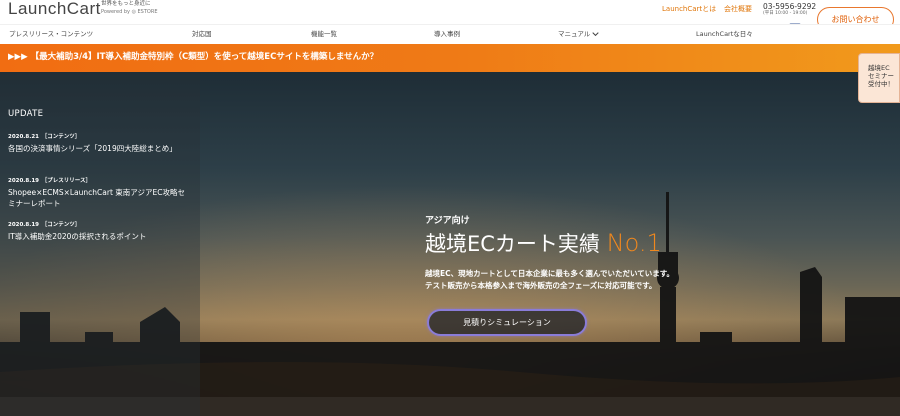 Image resolution: width=900 pixels, height=416 pixels. Describe the element at coordinates (512, 244) in the screenshot. I see `hero-title-main: 越境ECカート実績` at that location.